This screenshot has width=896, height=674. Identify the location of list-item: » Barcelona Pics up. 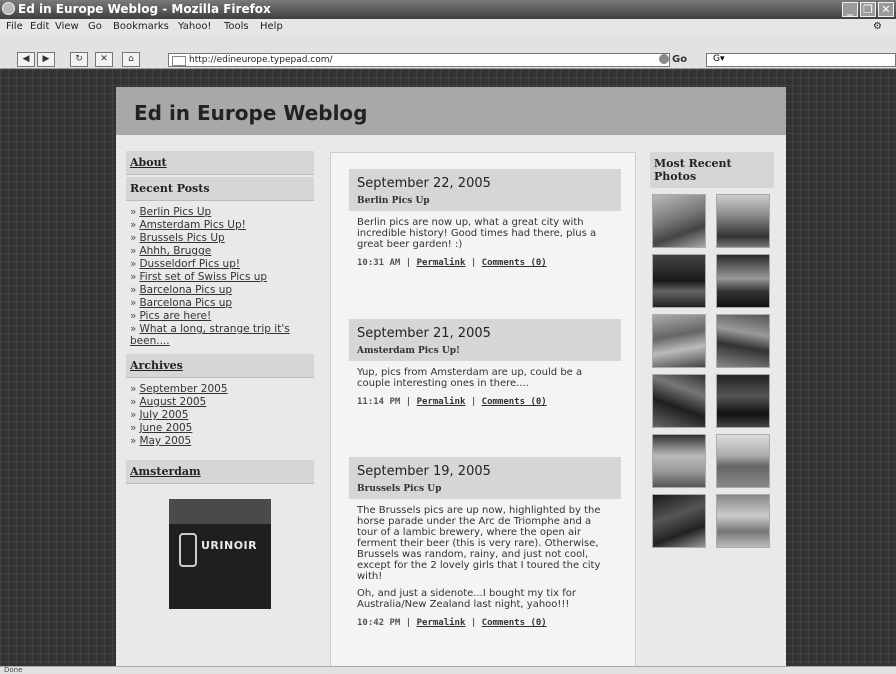
(181, 303).